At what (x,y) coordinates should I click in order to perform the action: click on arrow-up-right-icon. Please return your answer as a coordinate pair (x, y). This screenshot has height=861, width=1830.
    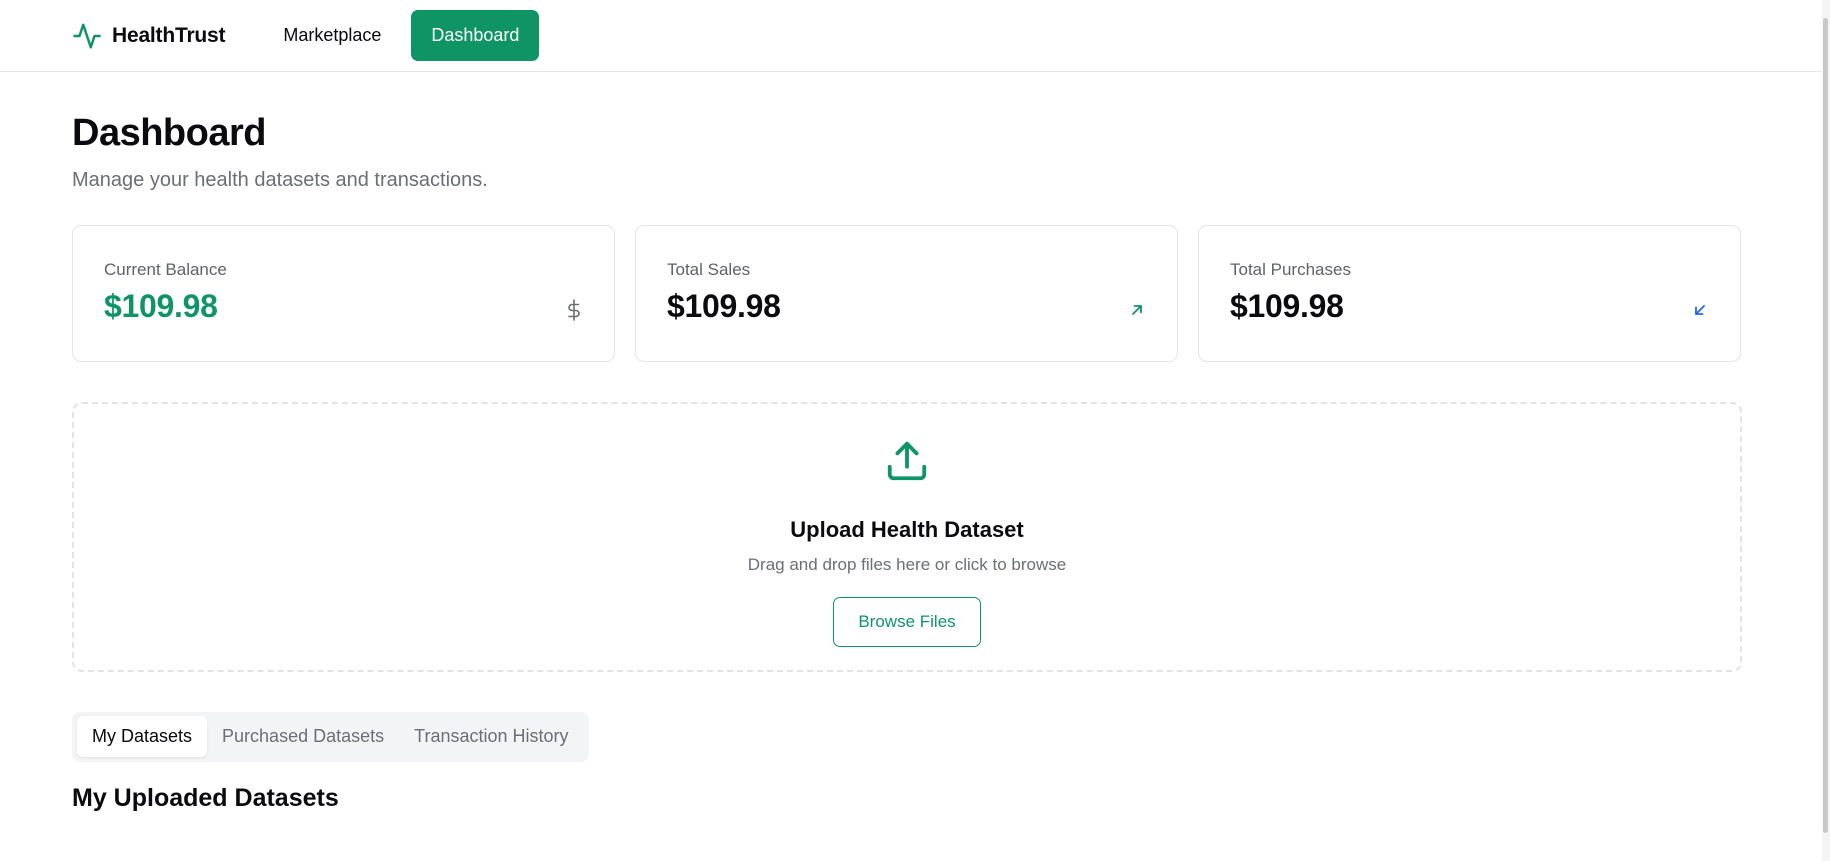
    Looking at the image, I should click on (1137, 310).